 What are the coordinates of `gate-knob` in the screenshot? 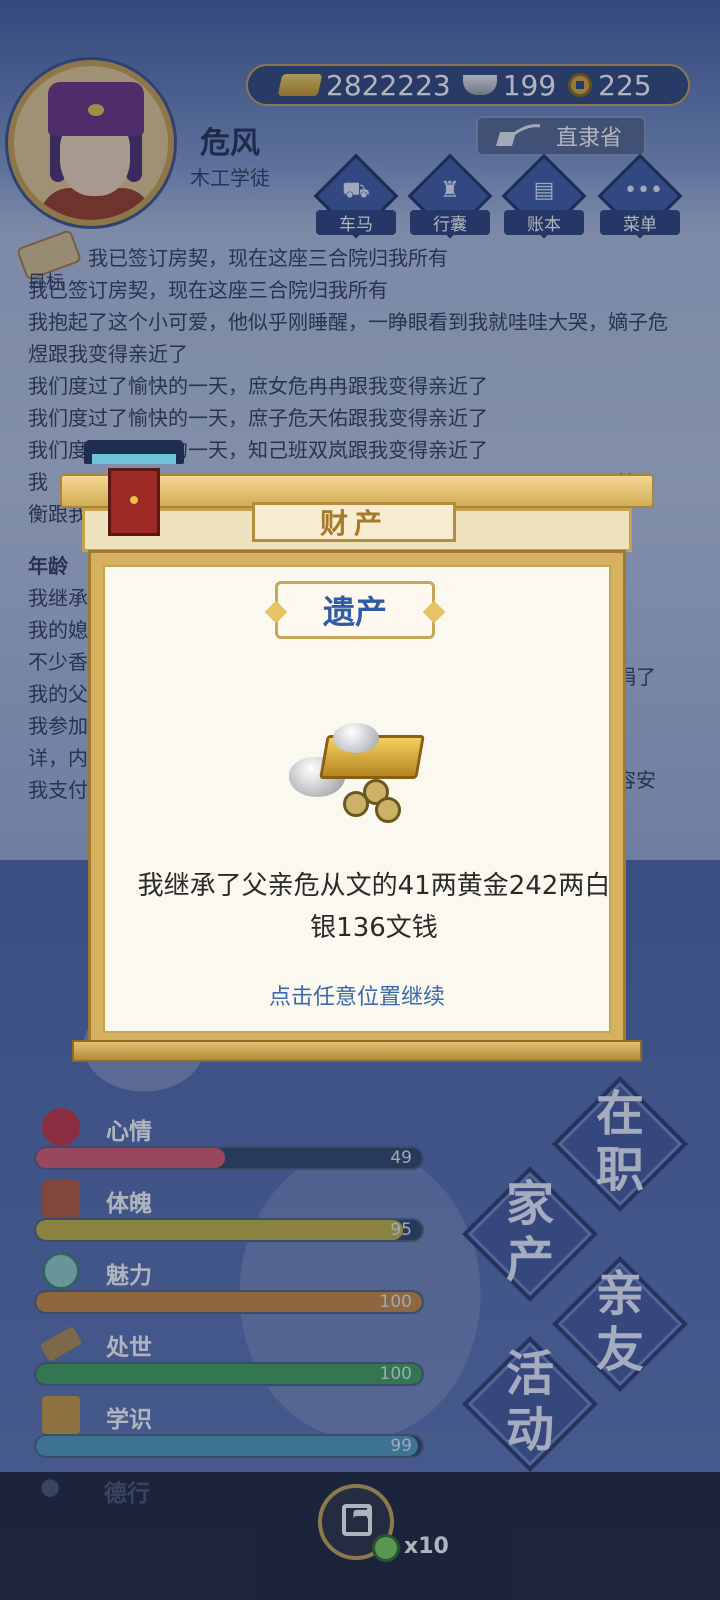 It's located at (134, 500).